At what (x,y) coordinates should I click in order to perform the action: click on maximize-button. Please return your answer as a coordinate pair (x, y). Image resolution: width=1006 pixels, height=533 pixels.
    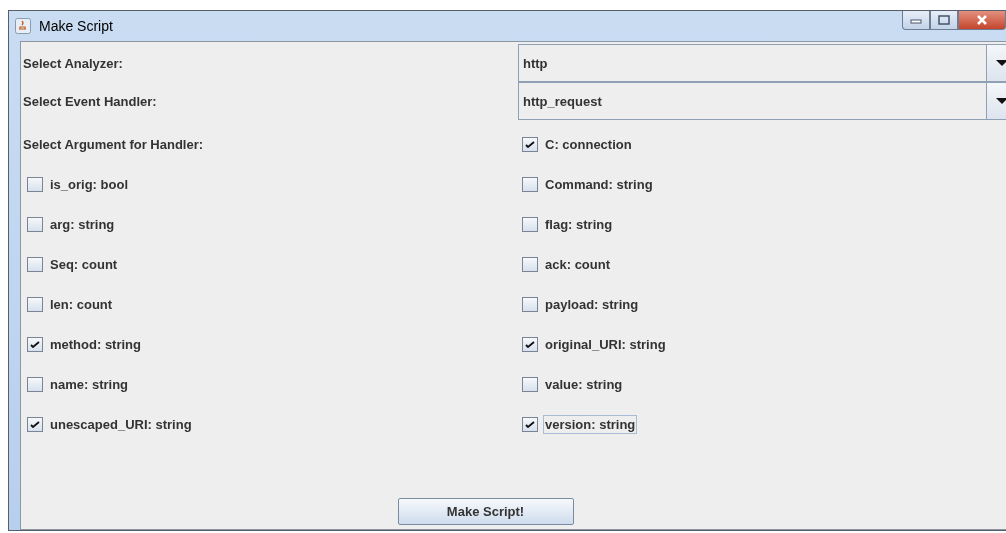
    Looking at the image, I should click on (944, 20).